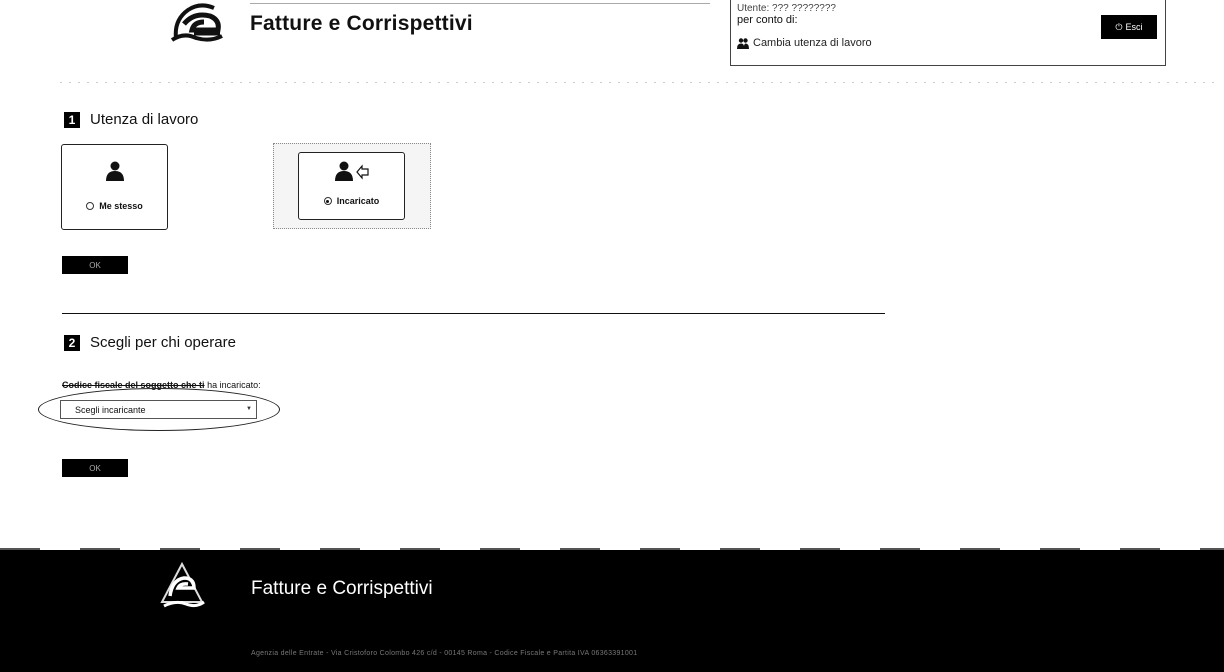 The width and height of the screenshot is (1224, 672). What do you see at coordinates (110, 409) in the screenshot?
I see `incaricante-select-value: Scegli incaricante` at bounding box center [110, 409].